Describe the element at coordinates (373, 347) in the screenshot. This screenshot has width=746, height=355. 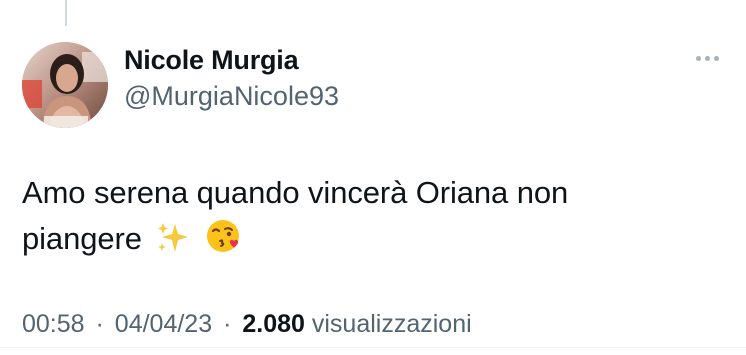
I see `divider` at that location.